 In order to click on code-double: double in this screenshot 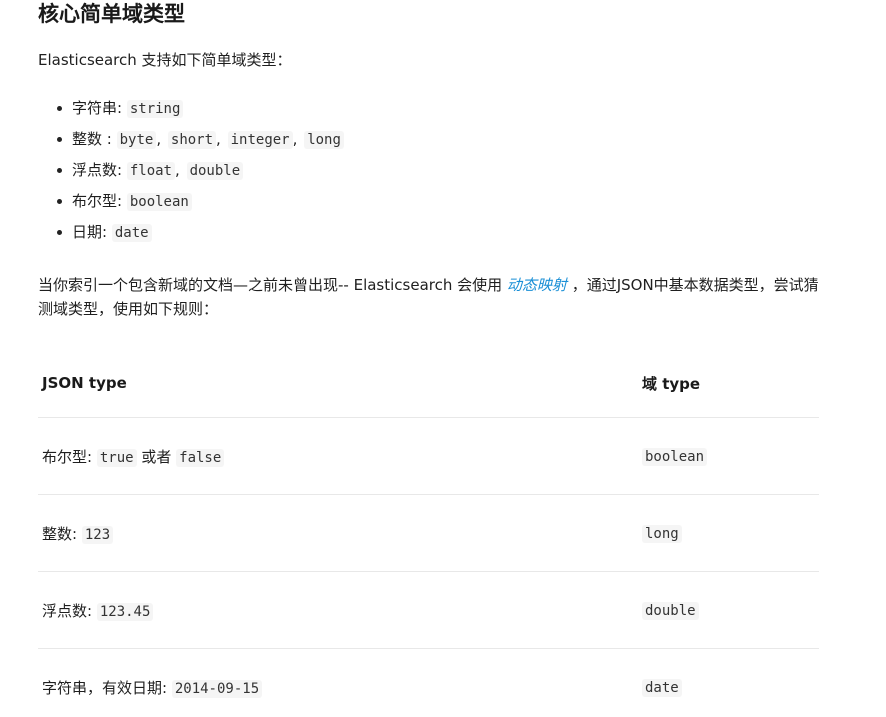, I will do `click(215, 171)`.